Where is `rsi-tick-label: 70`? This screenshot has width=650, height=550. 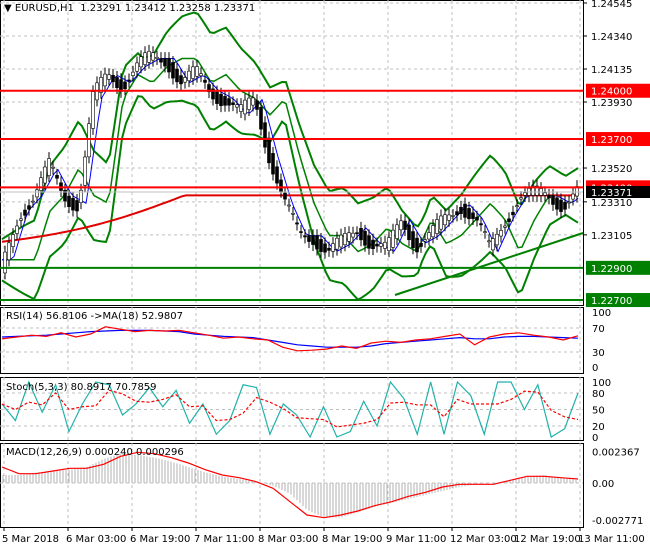
rsi-tick-label: 70 is located at coordinates (598, 329).